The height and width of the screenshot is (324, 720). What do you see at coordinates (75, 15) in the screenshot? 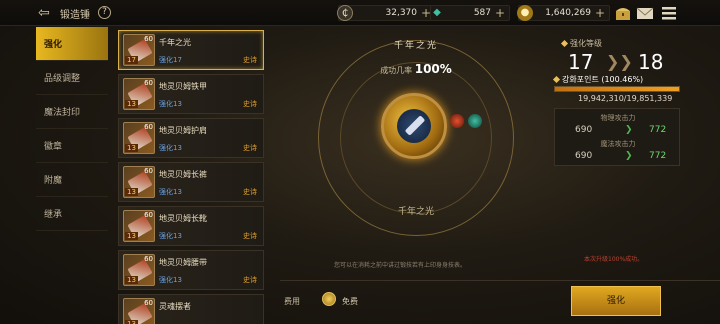
I see `page-title: 锻造锤` at bounding box center [75, 15].